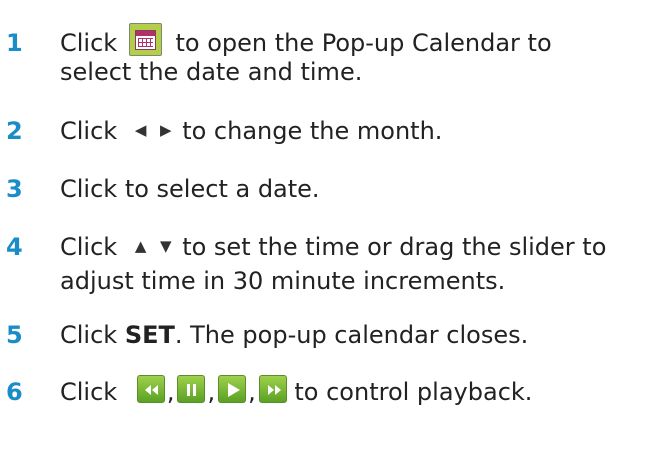  I want to click on step-1-text-cont: select the date and time., so click(211, 71).